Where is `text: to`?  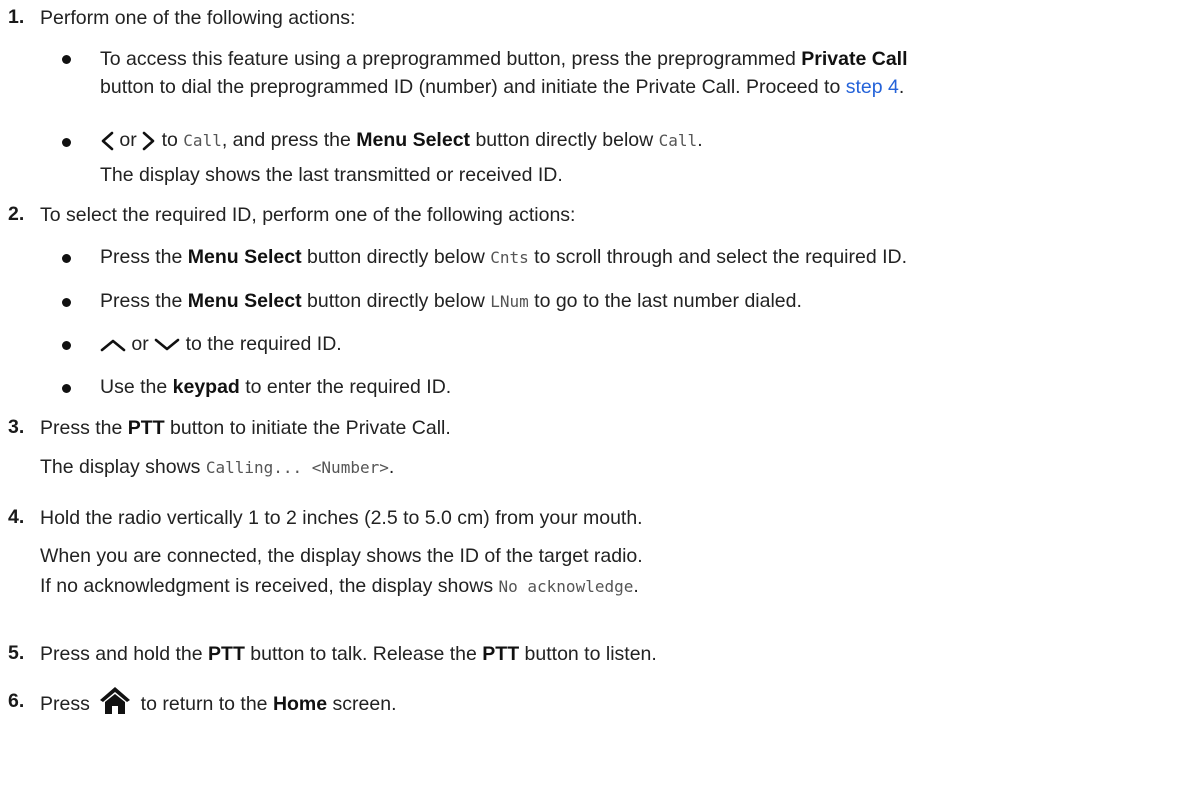 text: to is located at coordinates (169, 140).